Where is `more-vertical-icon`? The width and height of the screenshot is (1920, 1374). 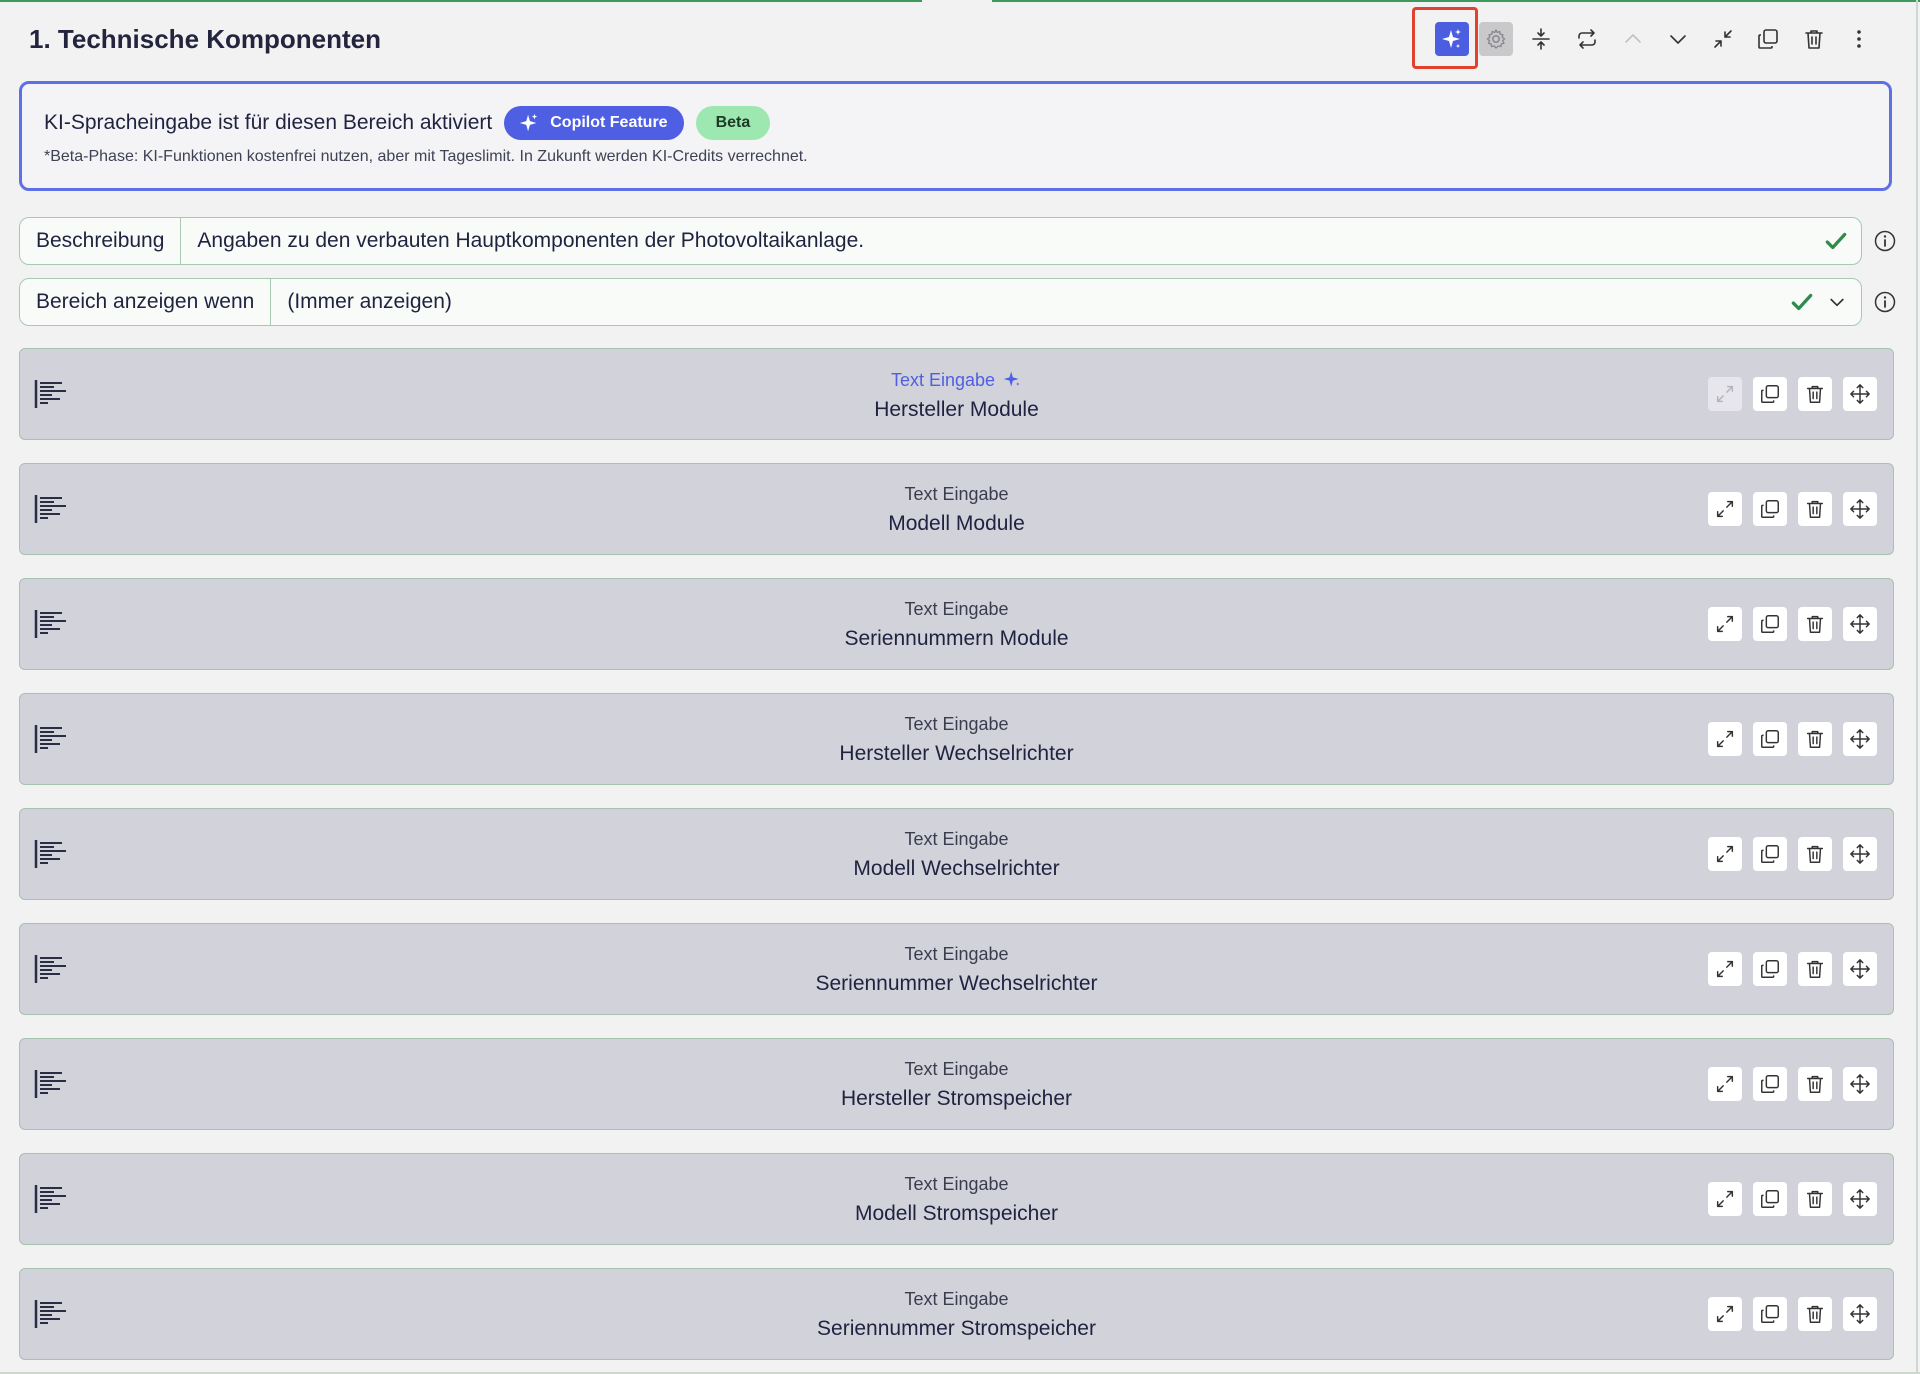 more-vertical-icon is located at coordinates (1859, 39).